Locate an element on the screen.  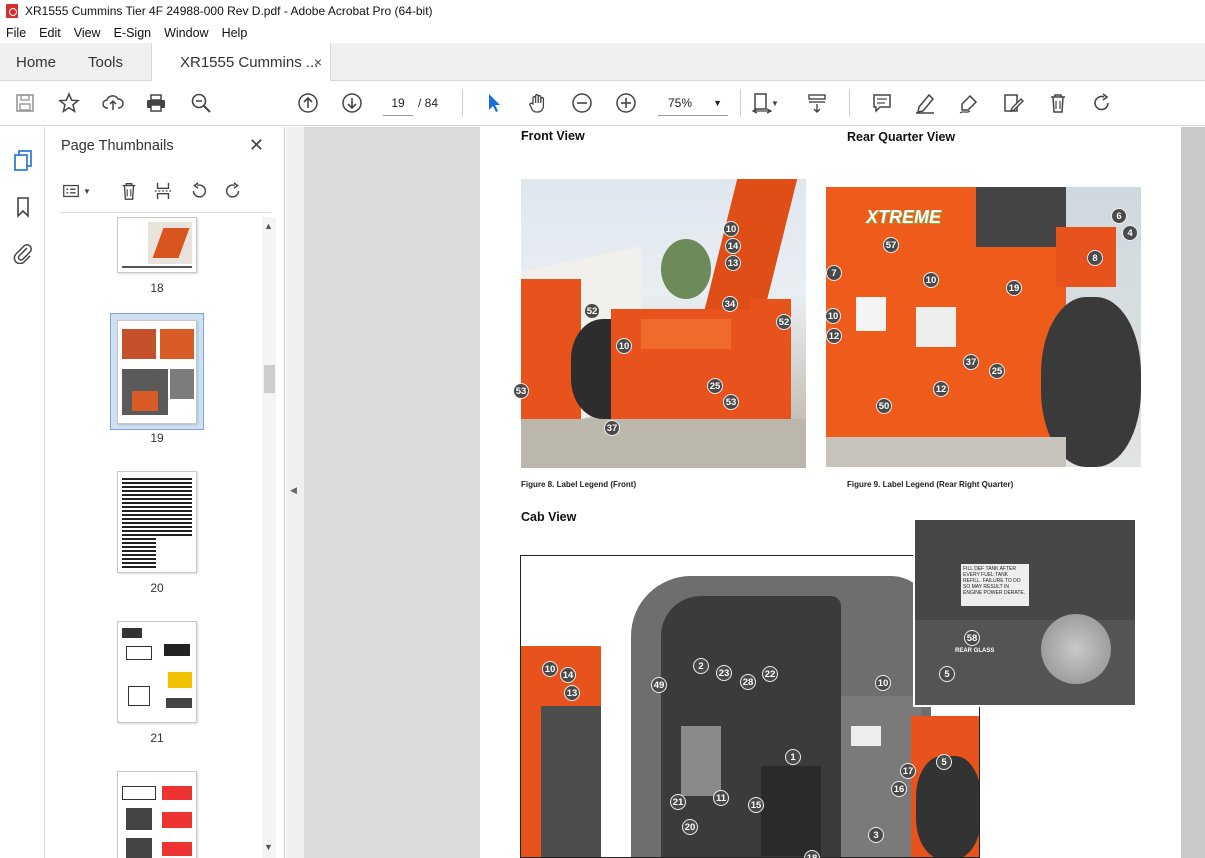
print-icon is located at coordinates (156, 103).